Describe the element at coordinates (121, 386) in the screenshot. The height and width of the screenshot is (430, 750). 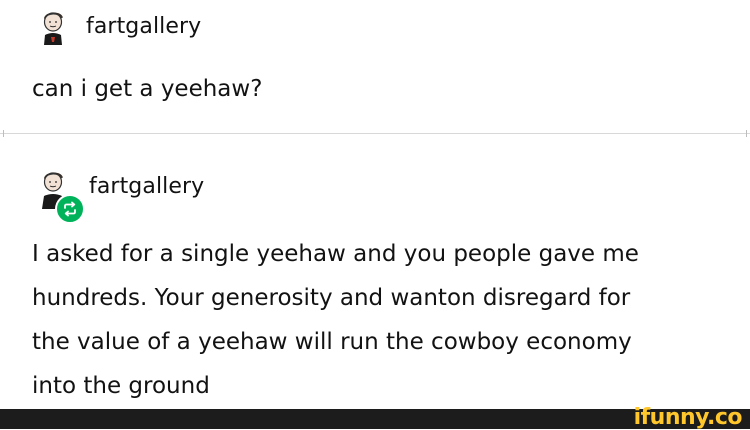
I see `post-text-line: into the ground` at that location.